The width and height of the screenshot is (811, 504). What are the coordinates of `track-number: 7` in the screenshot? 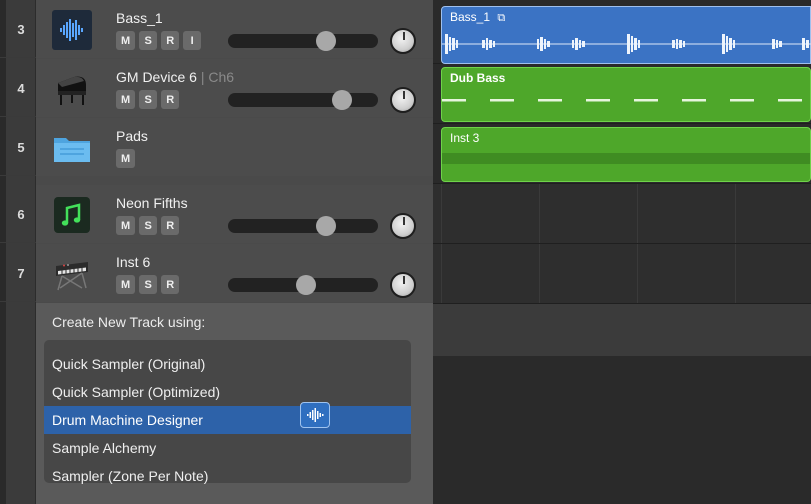 It's located at (21, 273).